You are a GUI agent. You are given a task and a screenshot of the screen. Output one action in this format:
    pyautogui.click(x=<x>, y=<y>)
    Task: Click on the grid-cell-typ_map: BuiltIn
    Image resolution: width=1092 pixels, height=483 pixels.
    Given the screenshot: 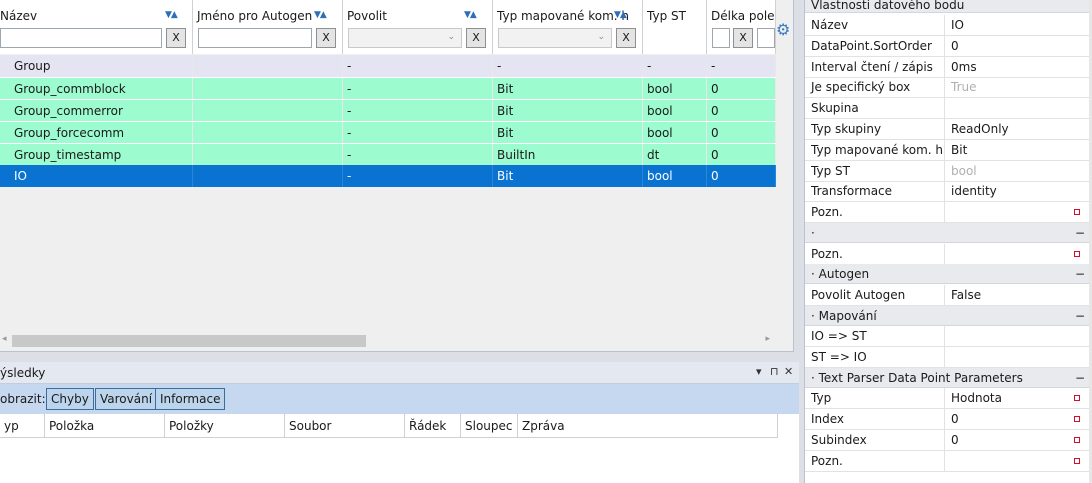 What is the action you would take?
    pyautogui.click(x=568, y=155)
    